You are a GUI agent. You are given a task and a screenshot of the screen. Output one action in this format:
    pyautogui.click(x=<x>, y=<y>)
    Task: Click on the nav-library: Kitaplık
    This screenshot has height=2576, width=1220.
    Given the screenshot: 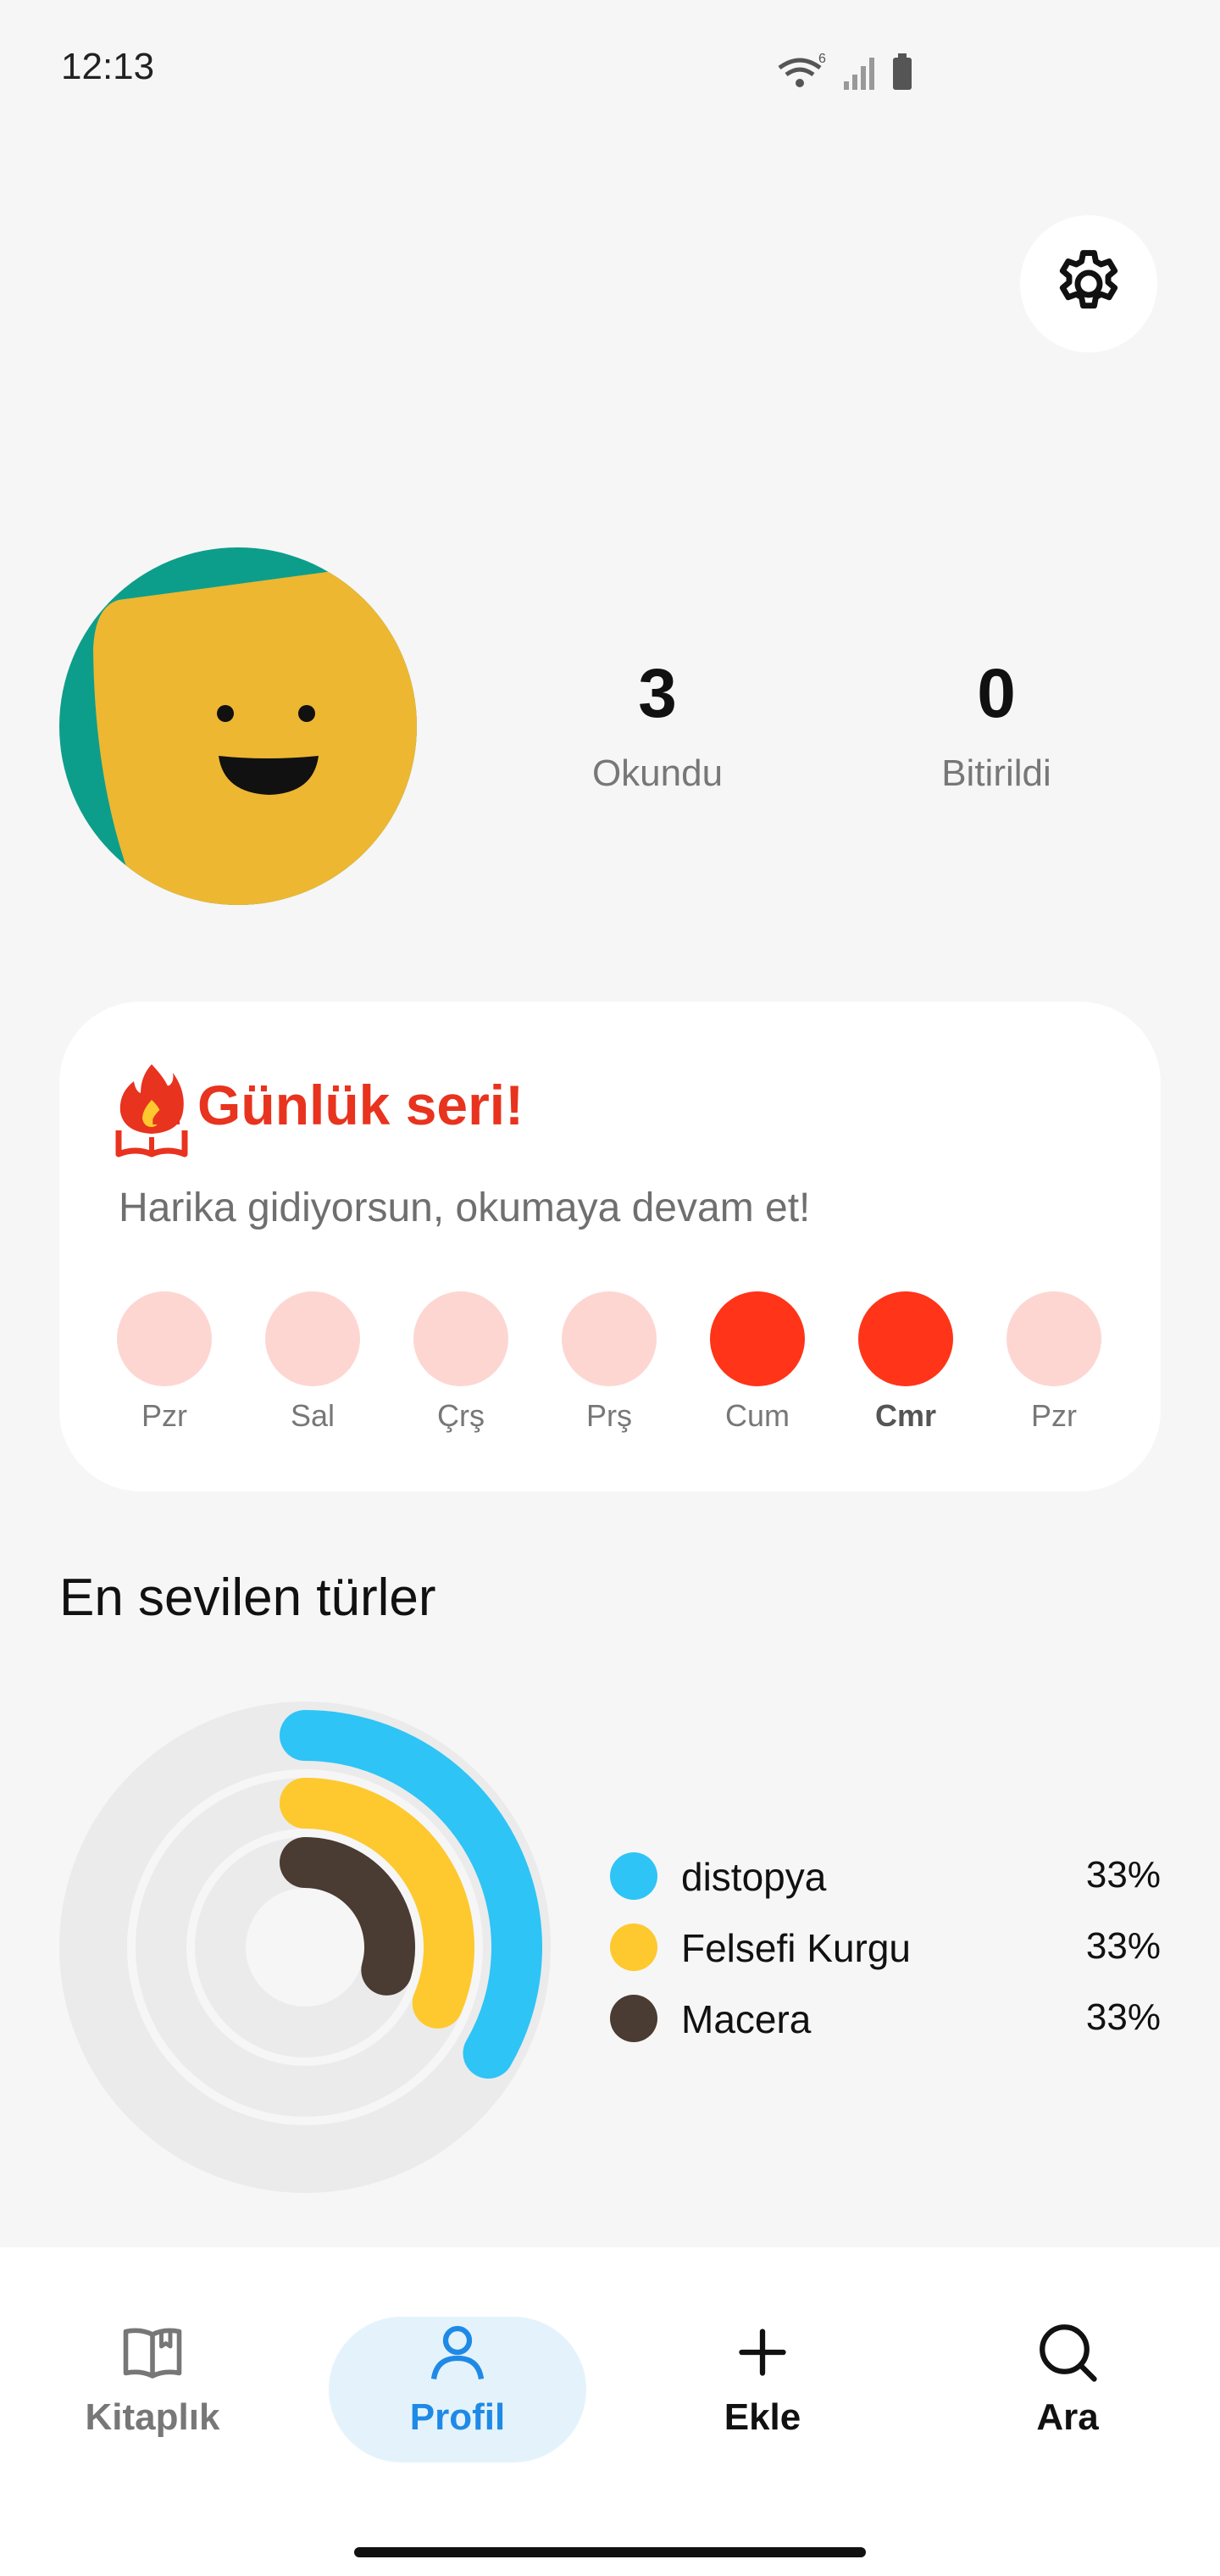 What is the action you would take?
    pyautogui.click(x=152, y=2389)
    